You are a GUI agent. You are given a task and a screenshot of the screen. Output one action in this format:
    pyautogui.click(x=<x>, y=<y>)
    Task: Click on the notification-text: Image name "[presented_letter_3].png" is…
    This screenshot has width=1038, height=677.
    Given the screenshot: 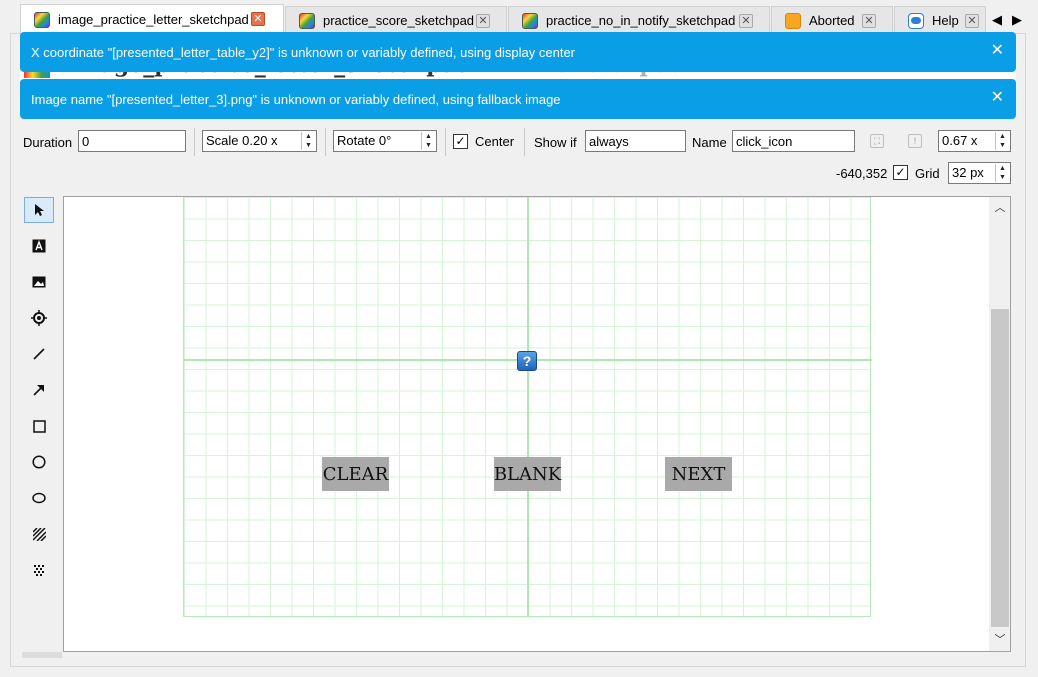 What is the action you would take?
    pyautogui.click(x=296, y=99)
    